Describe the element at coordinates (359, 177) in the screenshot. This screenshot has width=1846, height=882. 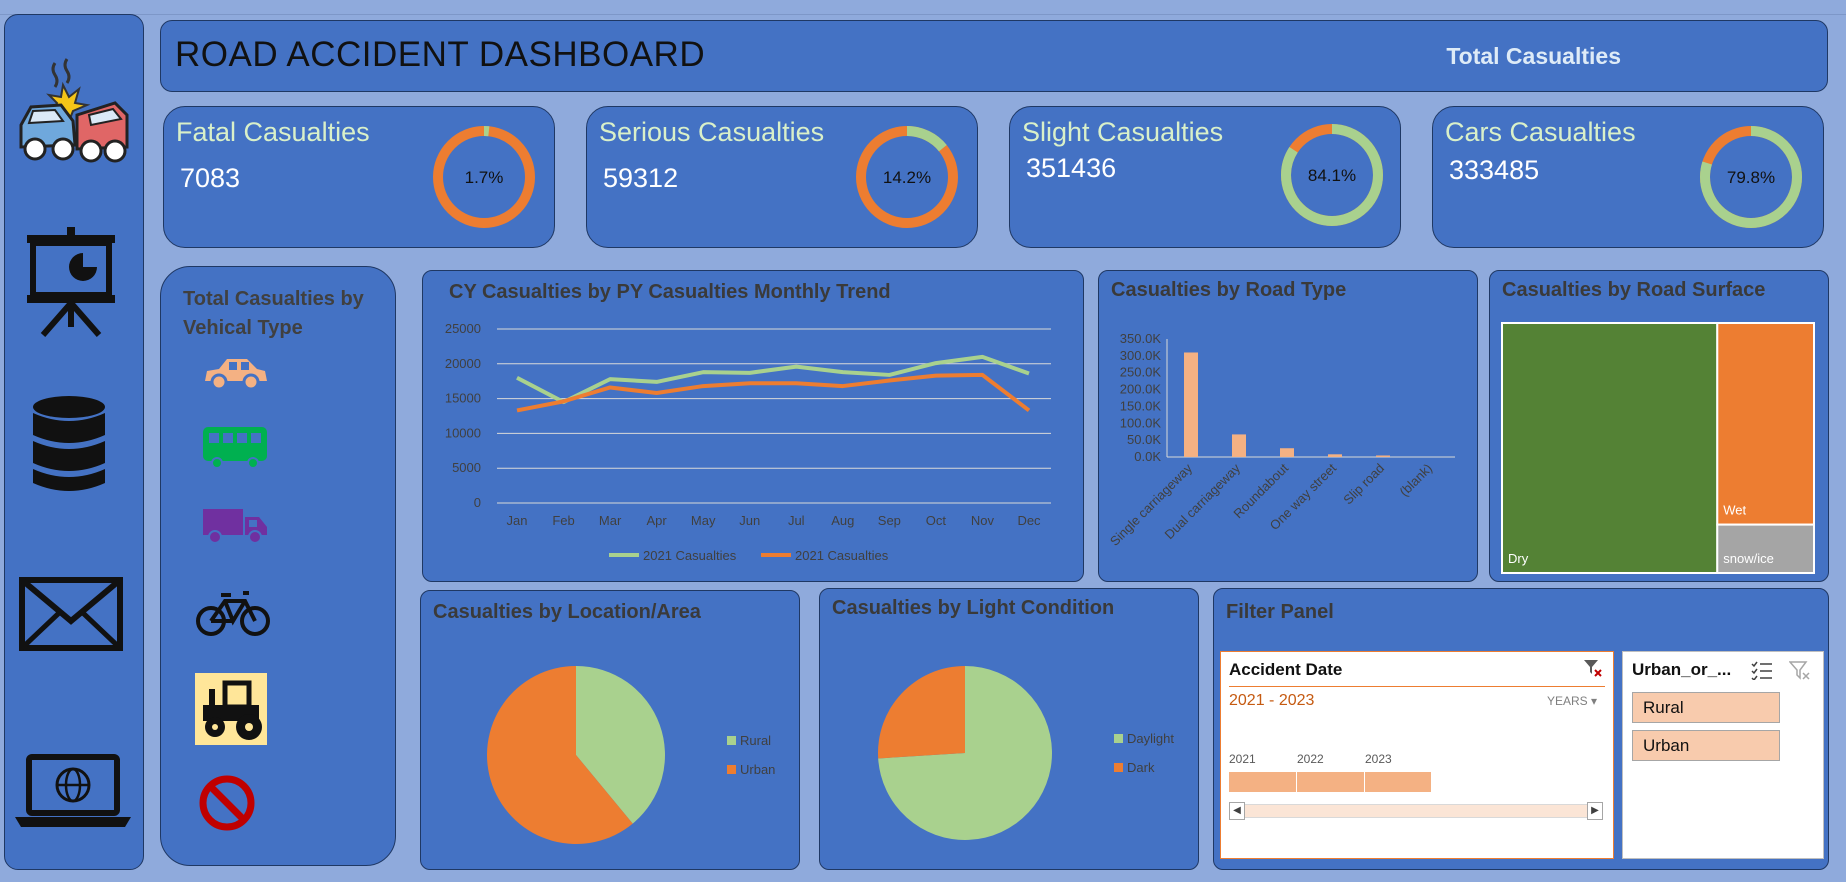
I see `kpi-card-fatal: Fatal Casualties 7083 1.7%` at that location.